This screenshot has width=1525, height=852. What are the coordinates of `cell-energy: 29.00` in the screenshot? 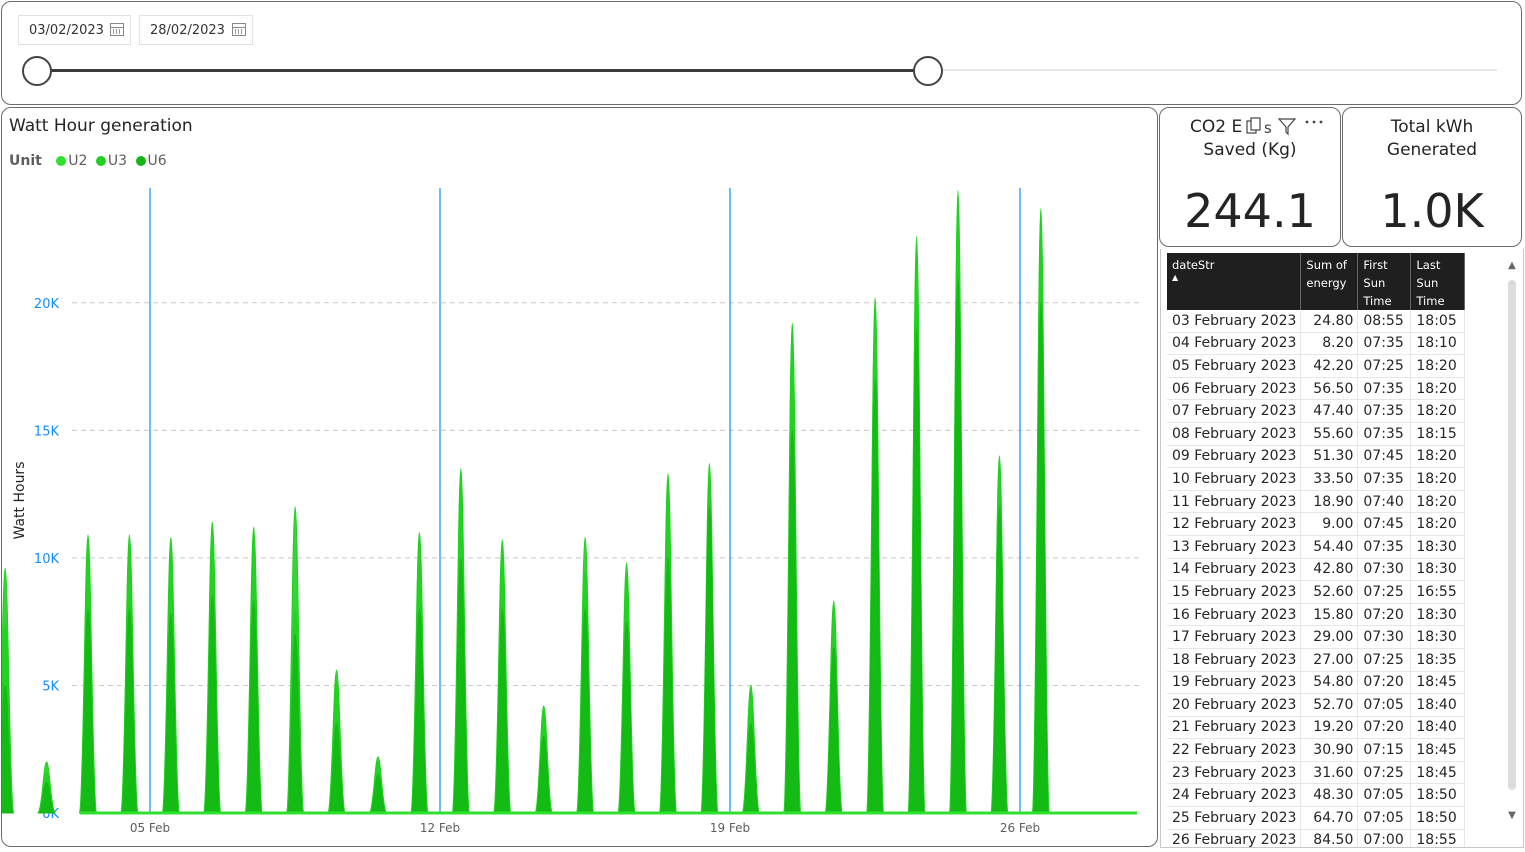 It's located at (1329, 637).